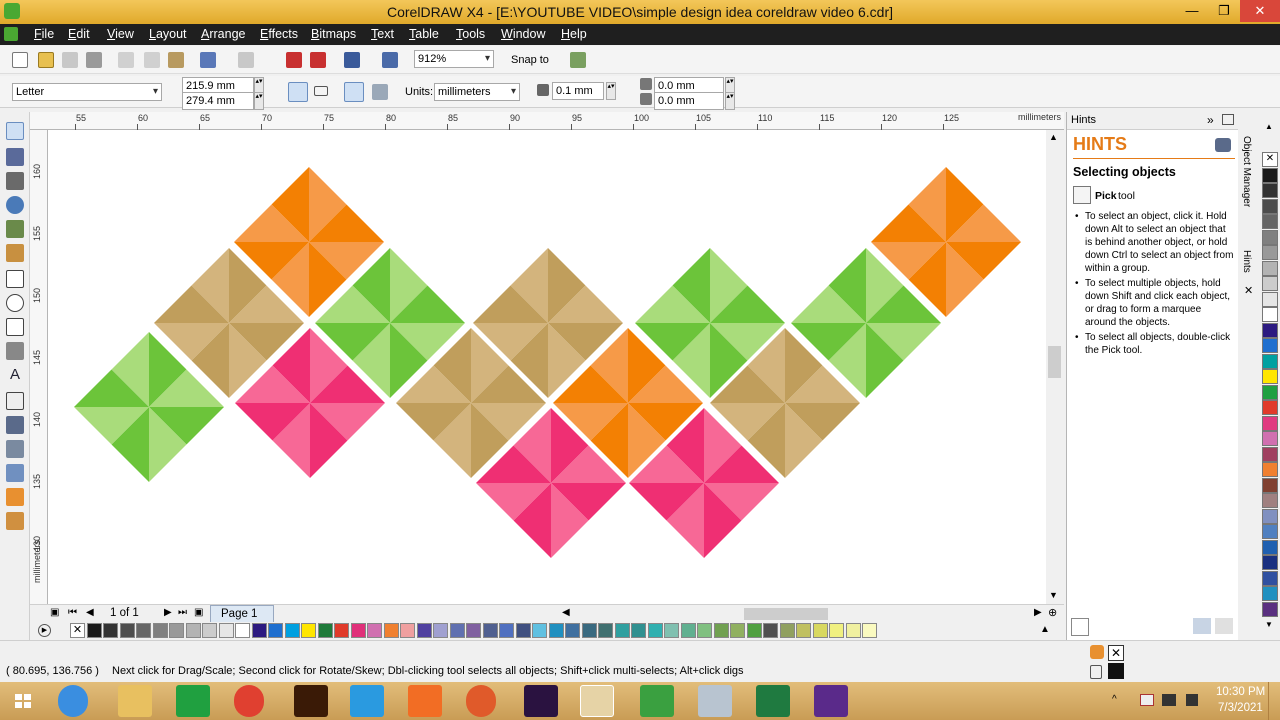 This screenshot has width=1280, height=720. Describe the element at coordinates (90, 612) in the screenshot. I see `previous-page-icon: ◀` at that location.